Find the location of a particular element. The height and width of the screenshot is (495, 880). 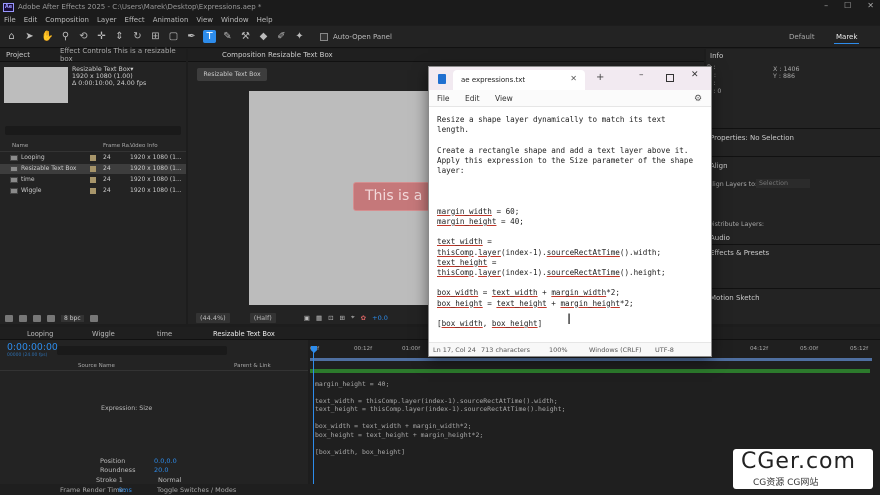

transparency-grid-icon: ▦ is located at coordinates (319, 318).